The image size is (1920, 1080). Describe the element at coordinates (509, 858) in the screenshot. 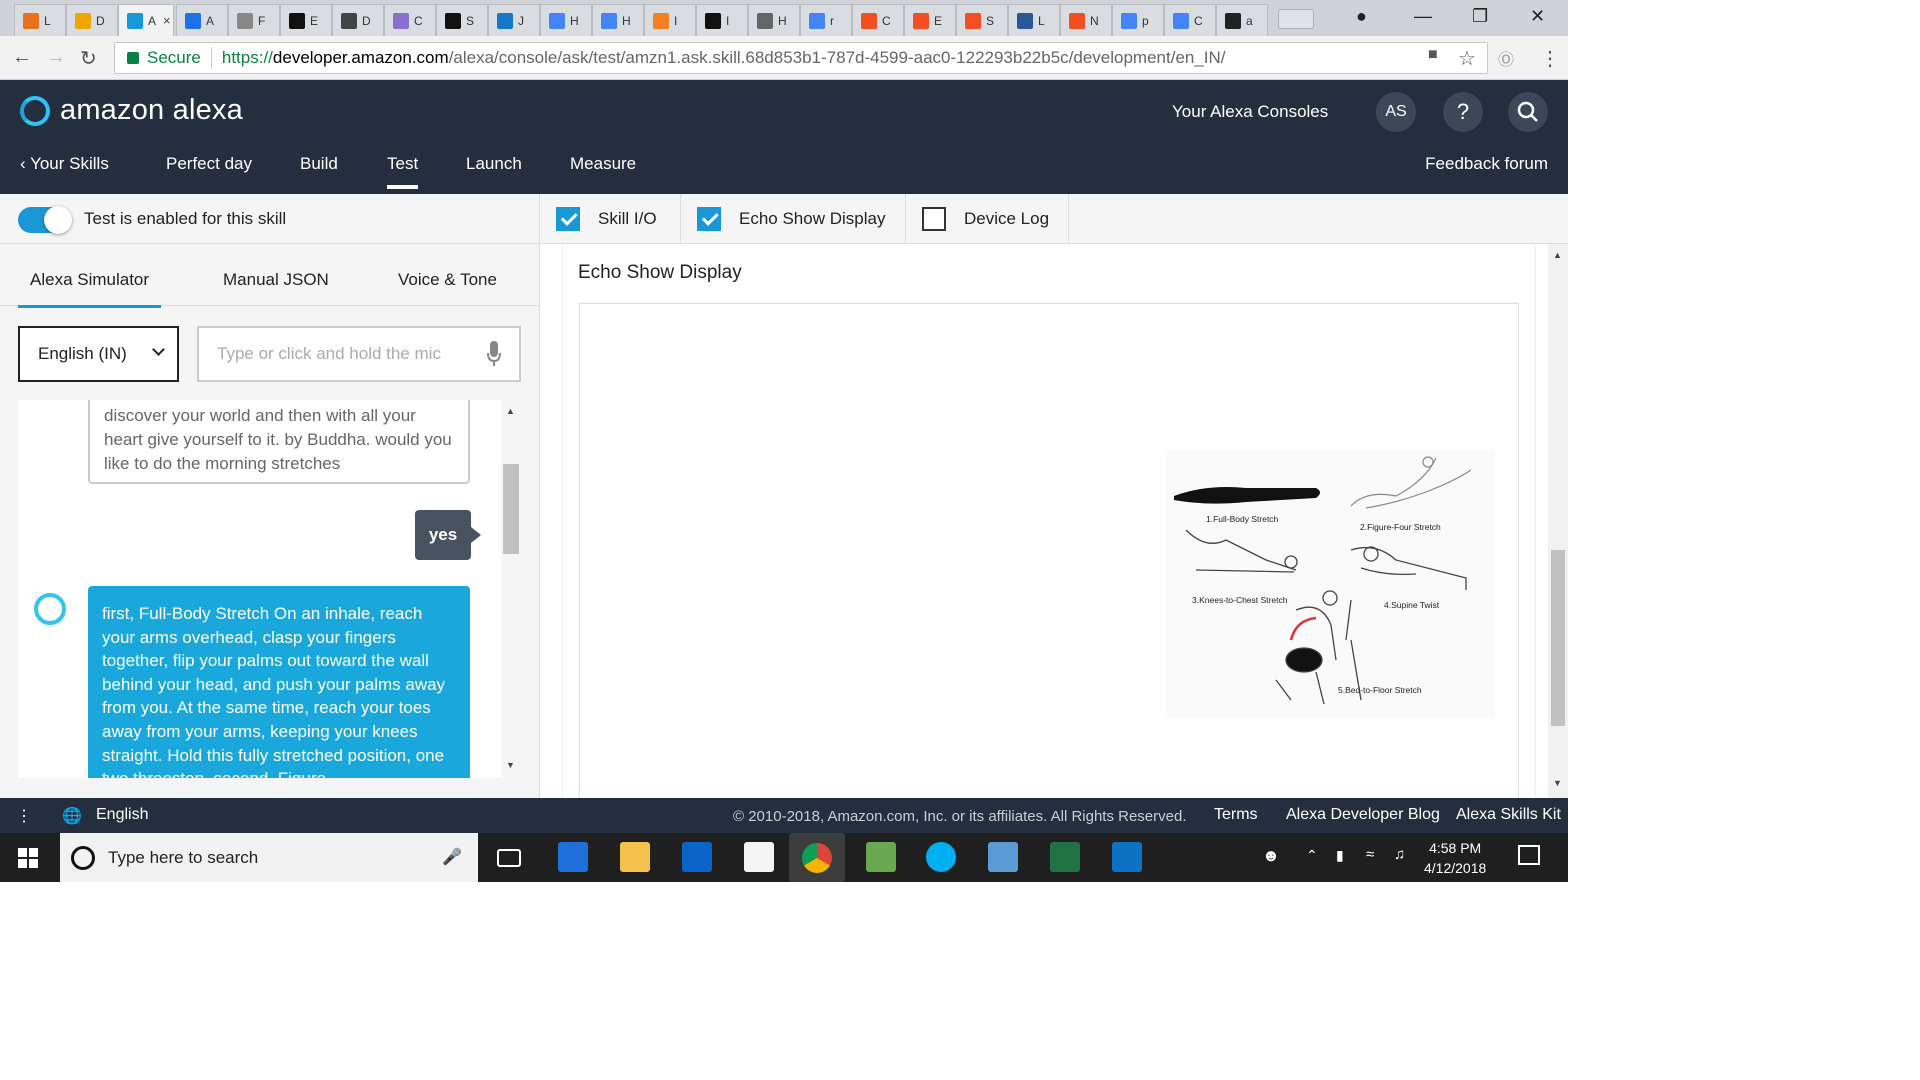

I see `task-view-icon` at that location.